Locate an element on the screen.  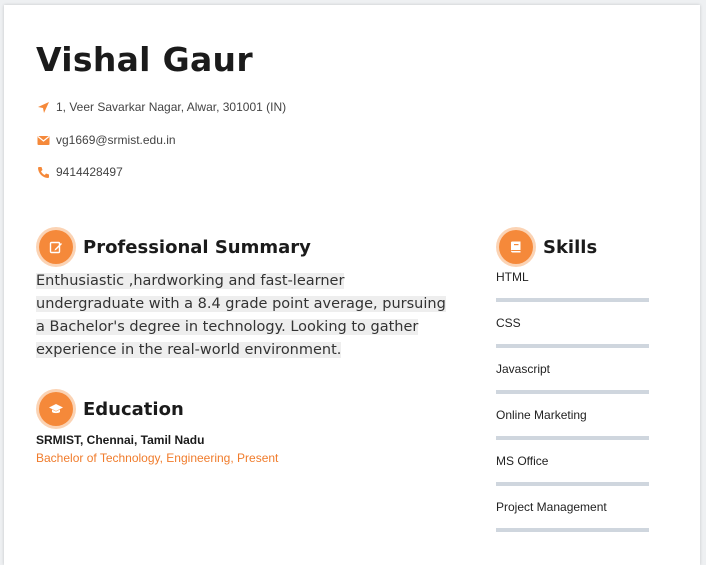
skill-label: Project Management is located at coordinates (551, 507).